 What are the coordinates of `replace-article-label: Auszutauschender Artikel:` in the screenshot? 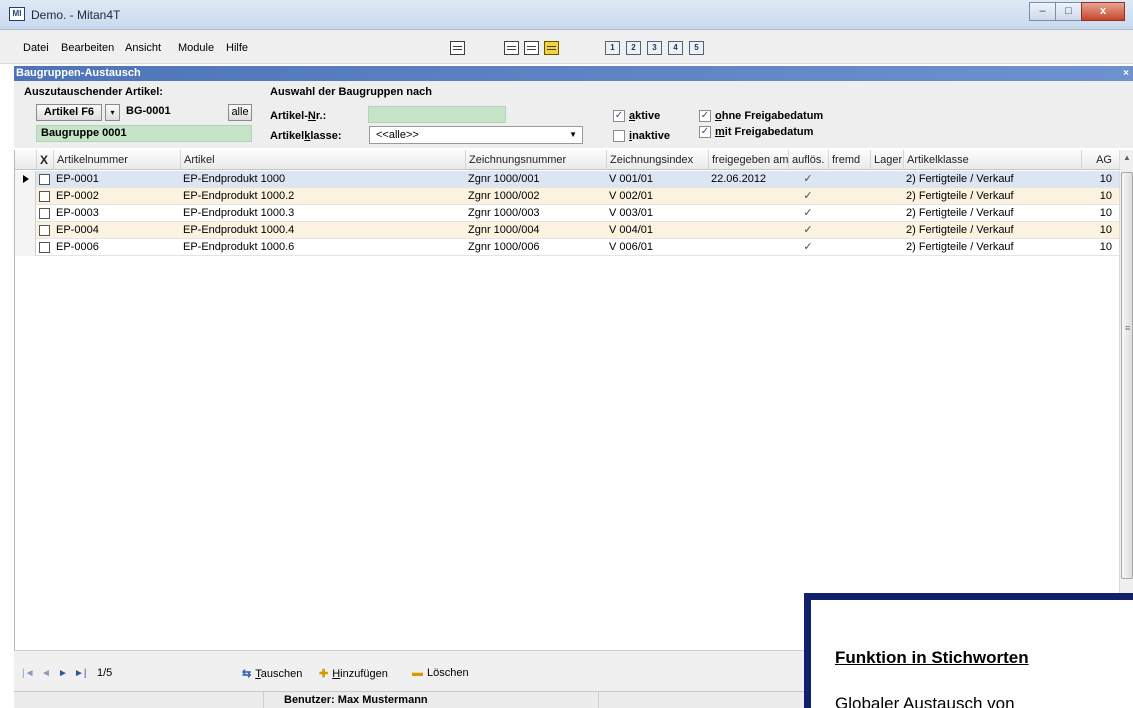 It's located at (93, 92).